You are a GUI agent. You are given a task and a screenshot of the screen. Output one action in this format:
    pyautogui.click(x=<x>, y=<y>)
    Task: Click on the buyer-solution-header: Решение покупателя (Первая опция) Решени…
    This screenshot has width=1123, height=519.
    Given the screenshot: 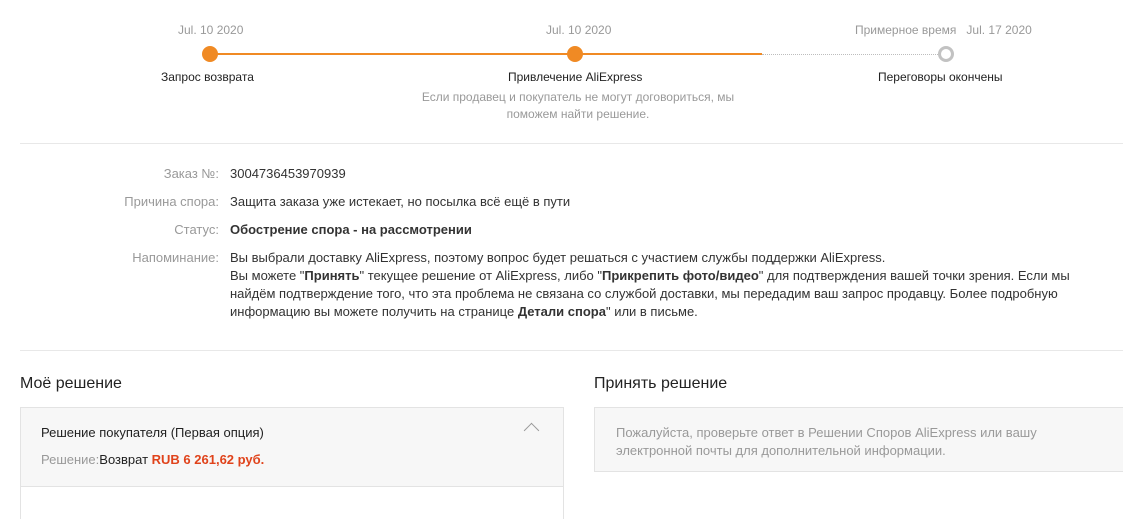 What is the action you would take?
    pyautogui.click(x=292, y=447)
    